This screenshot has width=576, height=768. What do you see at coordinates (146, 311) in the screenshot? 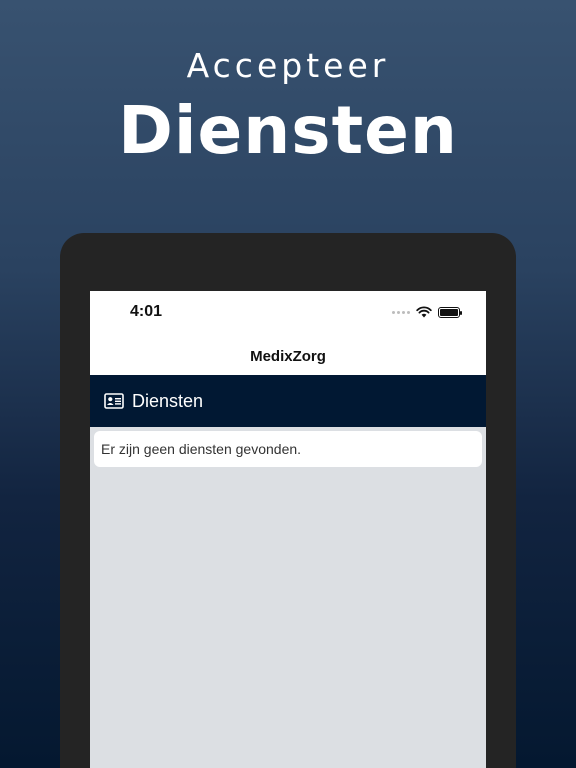
I see `status-time: 4:01` at bounding box center [146, 311].